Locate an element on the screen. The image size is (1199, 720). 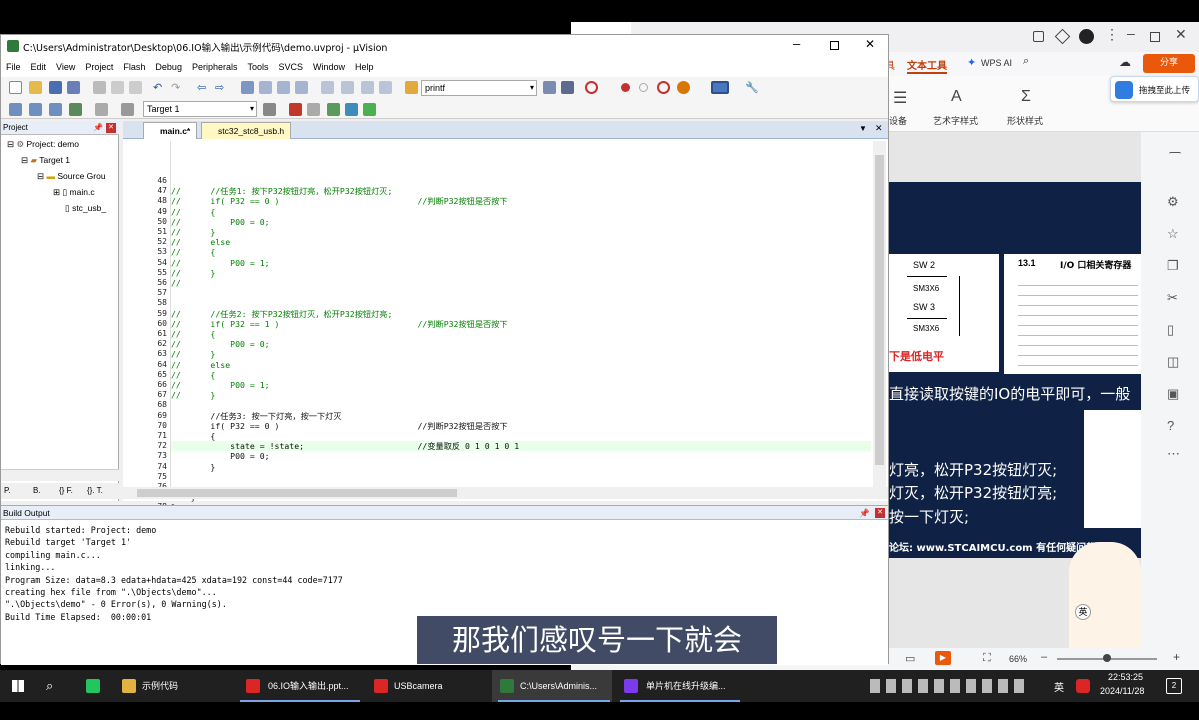
sliders-icon: ⚙ is located at coordinates (1173, 202).